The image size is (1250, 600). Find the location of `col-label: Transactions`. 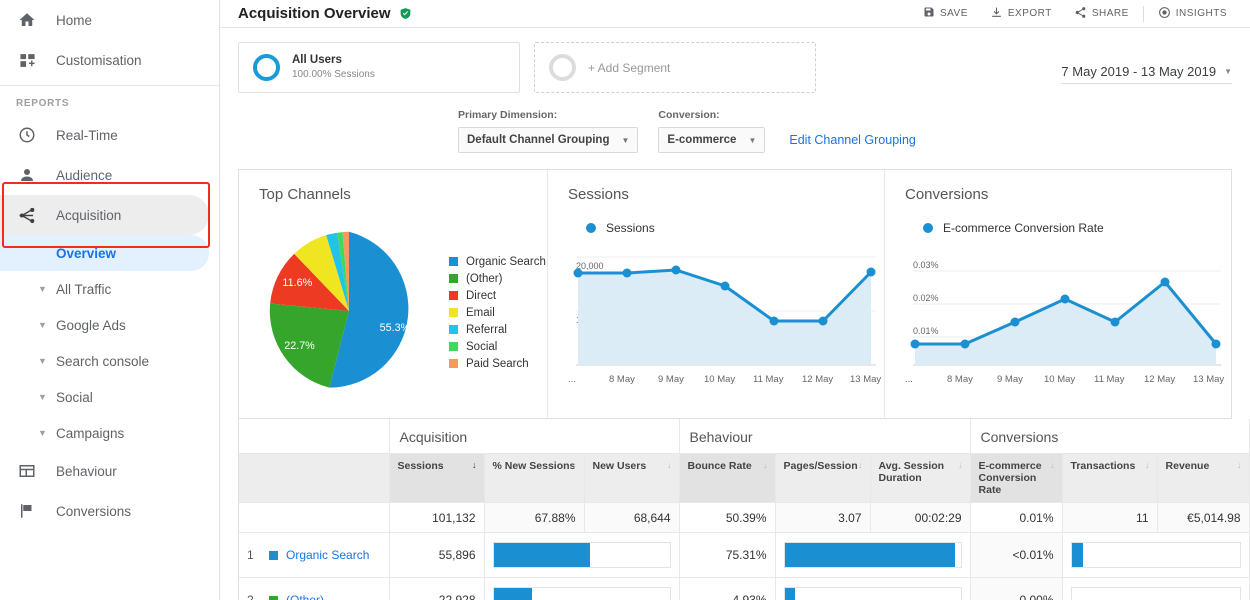

col-label: Transactions is located at coordinates (1103, 466).